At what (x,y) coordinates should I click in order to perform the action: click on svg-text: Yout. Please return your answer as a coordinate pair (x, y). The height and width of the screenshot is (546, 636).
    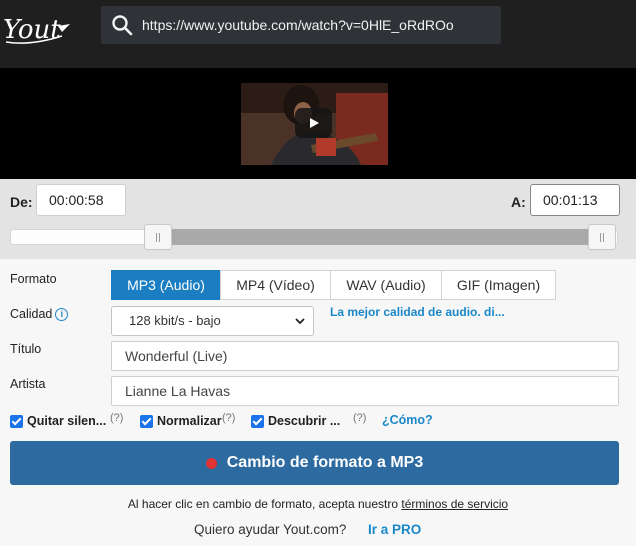
    Looking at the image, I should click on (32, 30).